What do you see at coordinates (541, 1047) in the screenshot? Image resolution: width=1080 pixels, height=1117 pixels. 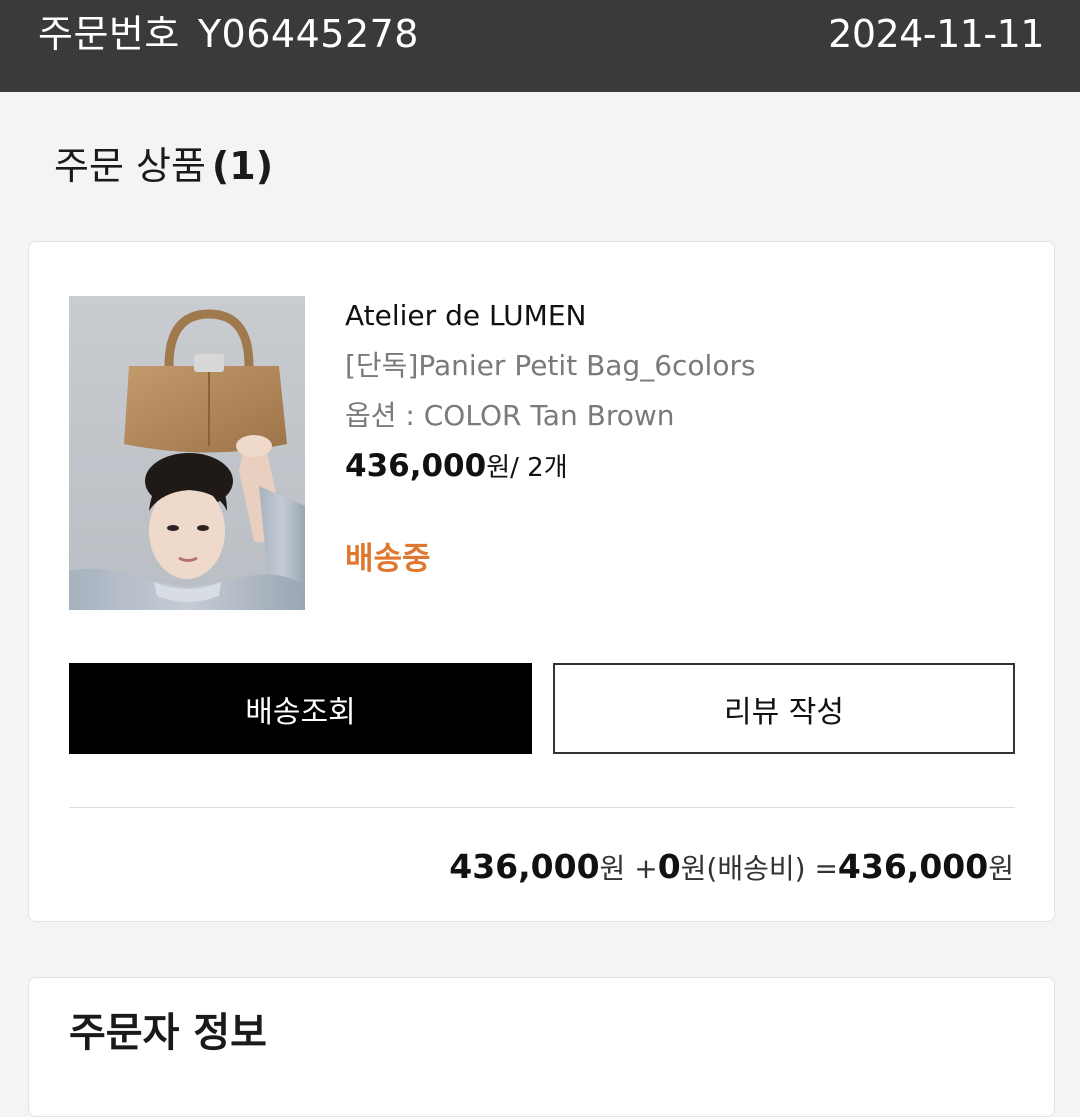 I see `orderer-info-card: 주문자 정보` at bounding box center [541, 1047].